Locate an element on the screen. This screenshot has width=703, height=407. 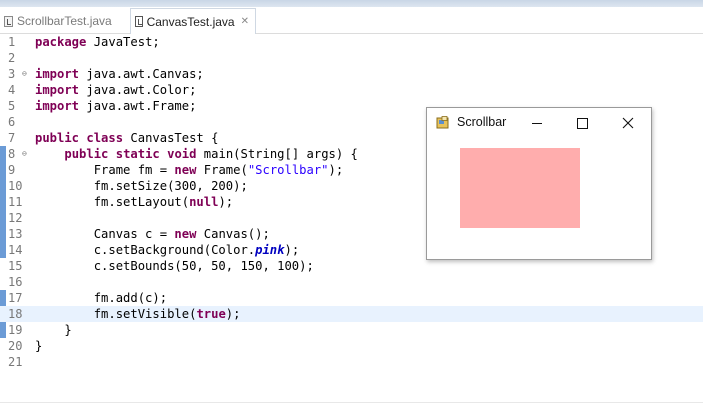
code-token: java.awt.Color; is located at coordinates (138, 90).